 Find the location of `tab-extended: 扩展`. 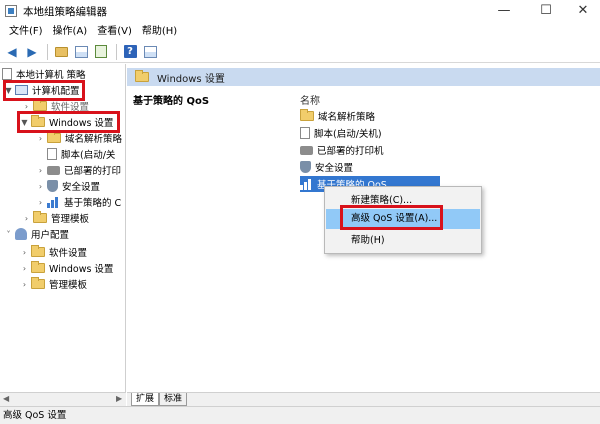

tab-extended: 扩展 is located at coordinates (145, 399).